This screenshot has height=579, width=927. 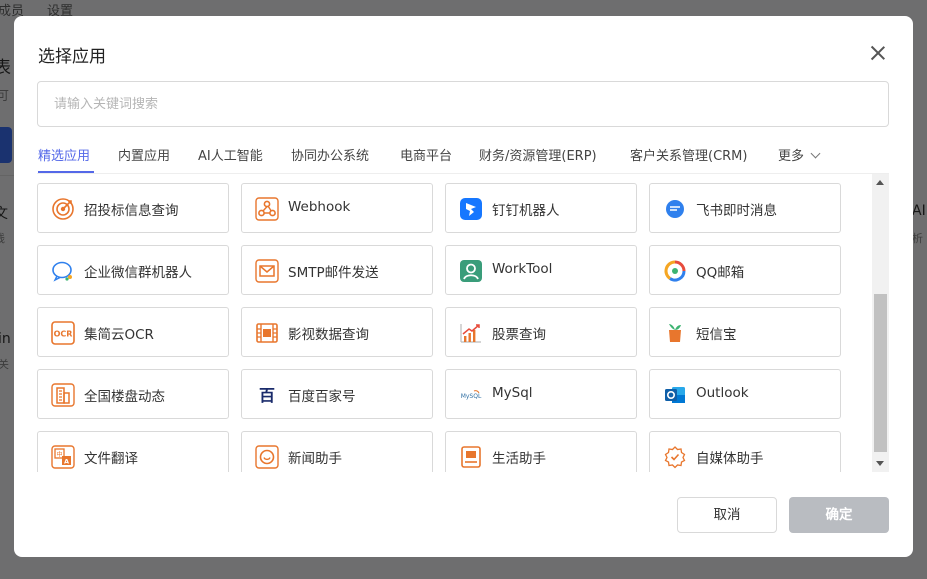 What do you see at coordinates (66, 461) in the screenshot?
I see `svg-text: A` at bounding box center [66, 461].